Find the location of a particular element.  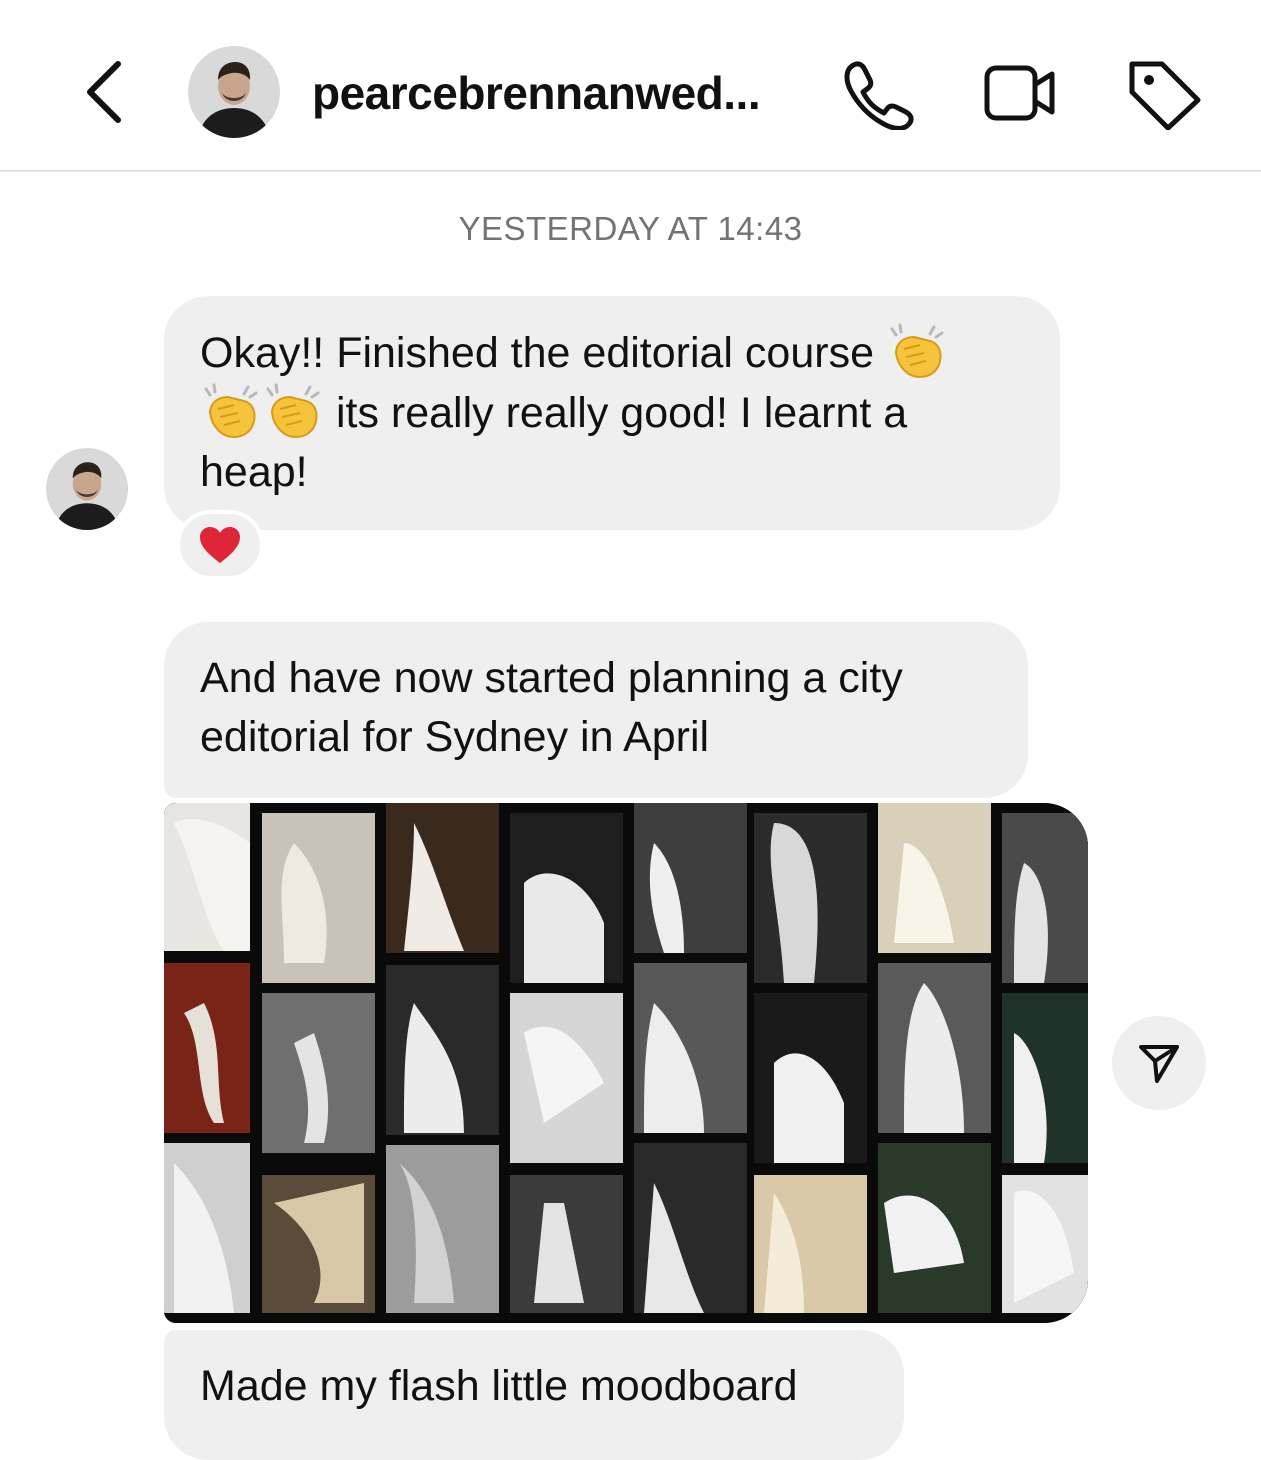

message-line: heap! is located at coordinates (254, 472).